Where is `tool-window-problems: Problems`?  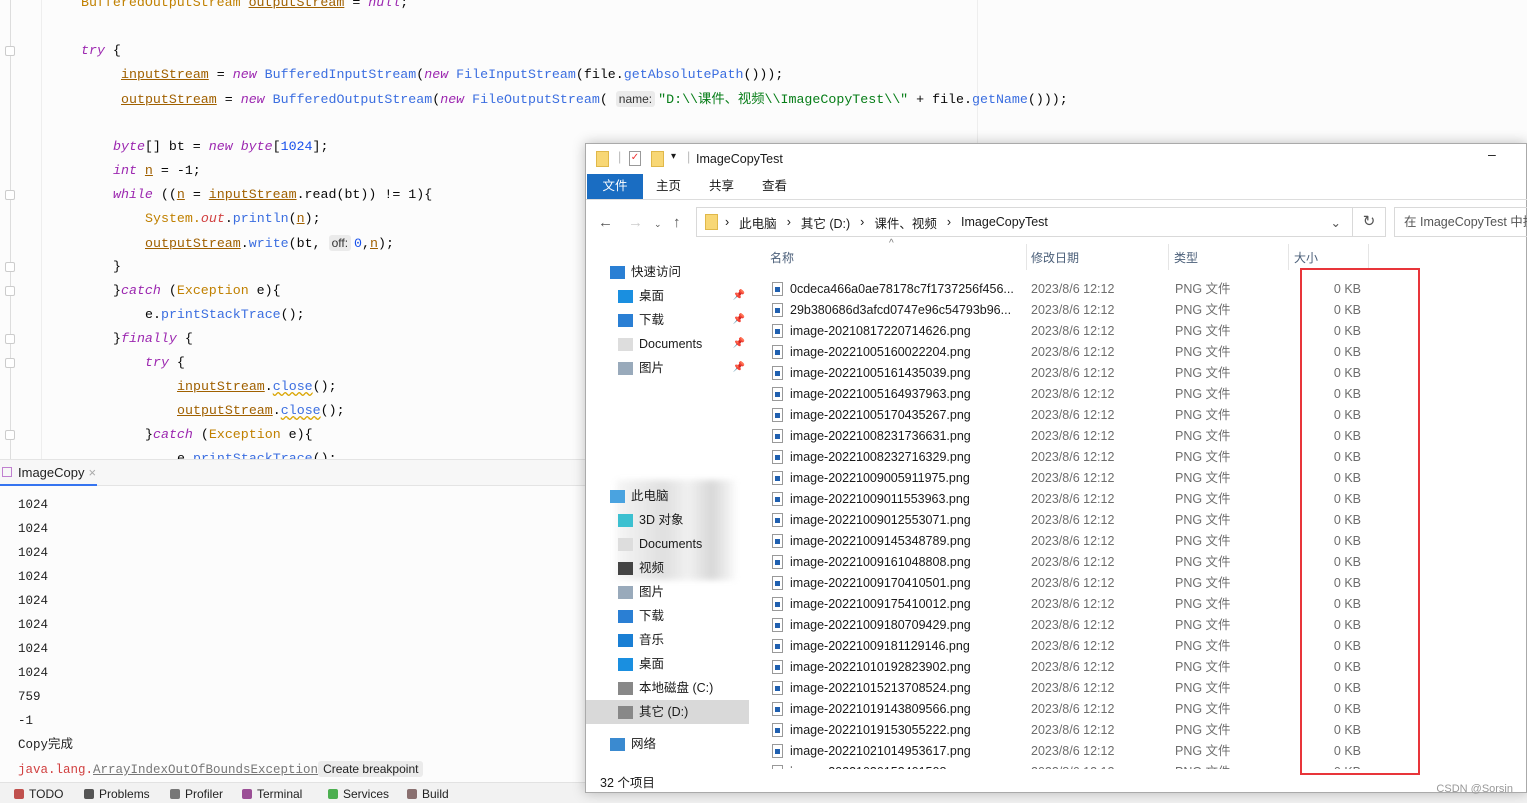
tool-window-problems: Problems is located at coordinates (117, 794).